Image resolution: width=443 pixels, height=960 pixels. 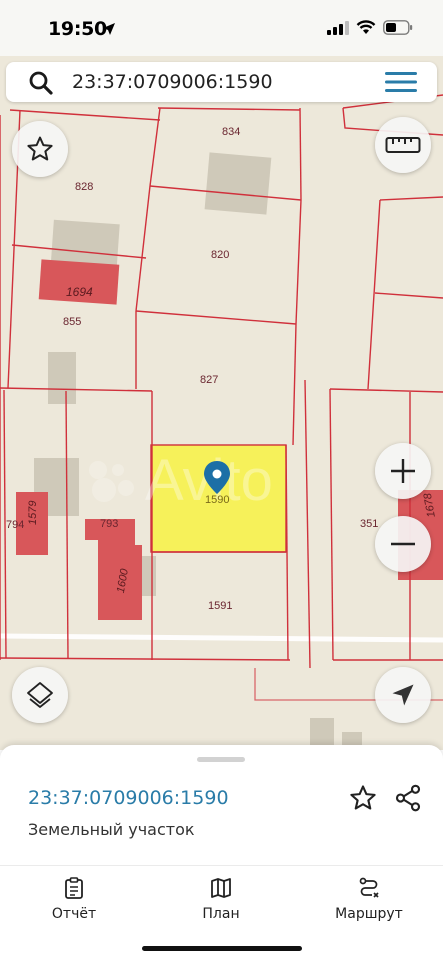 I want to click on search-bar: 23:37:0709006:1590, so click(x=221, y=82).